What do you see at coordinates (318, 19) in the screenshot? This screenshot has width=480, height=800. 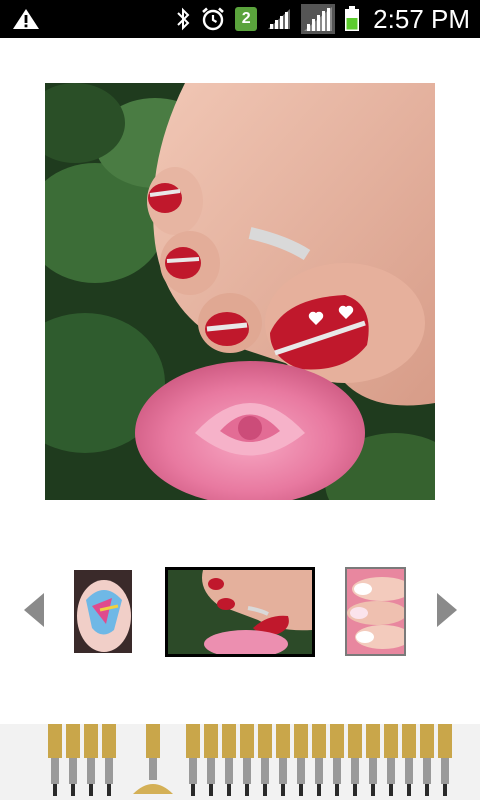 I see `signal-icon` at bounding box center [318, 19].